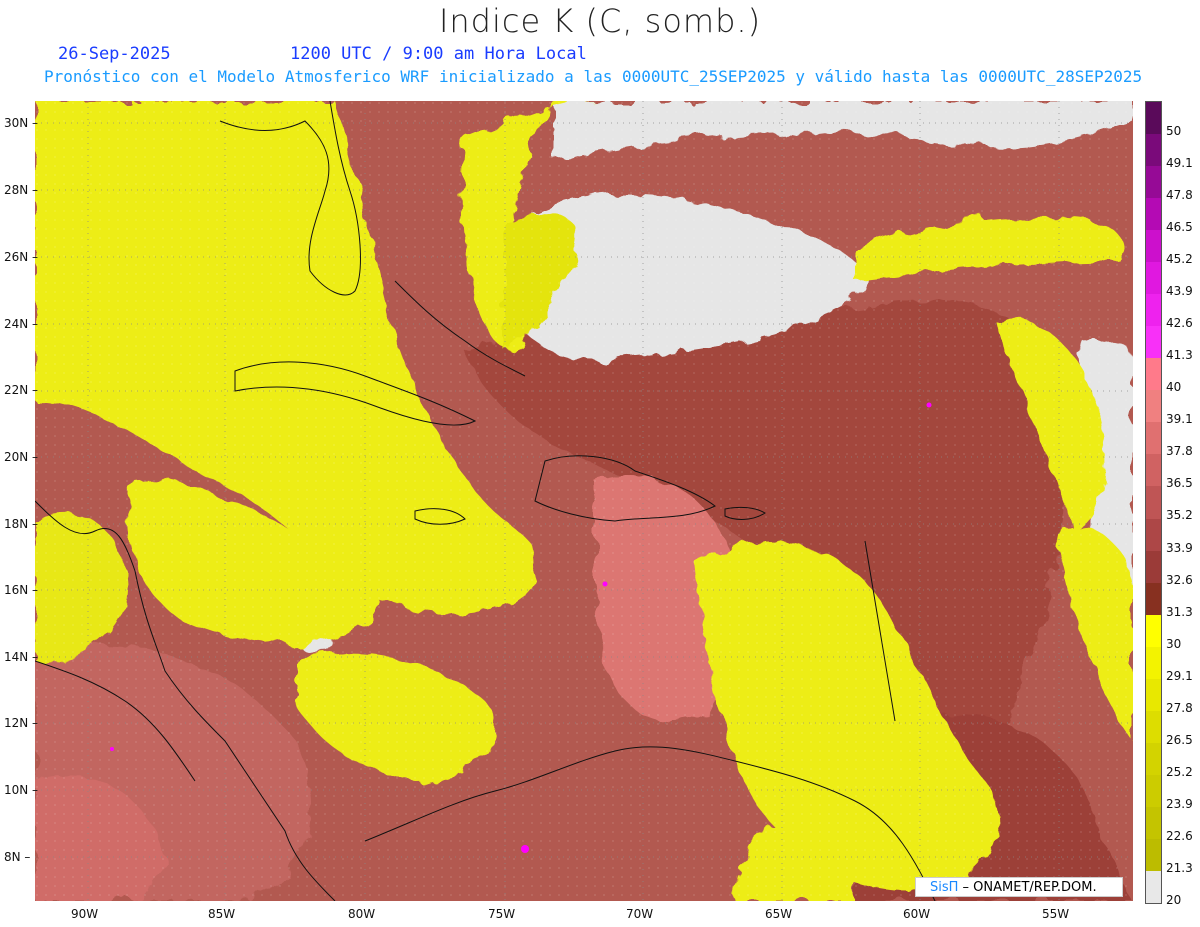  I want to click on latitude-label: 10N –, so click(21, 790).